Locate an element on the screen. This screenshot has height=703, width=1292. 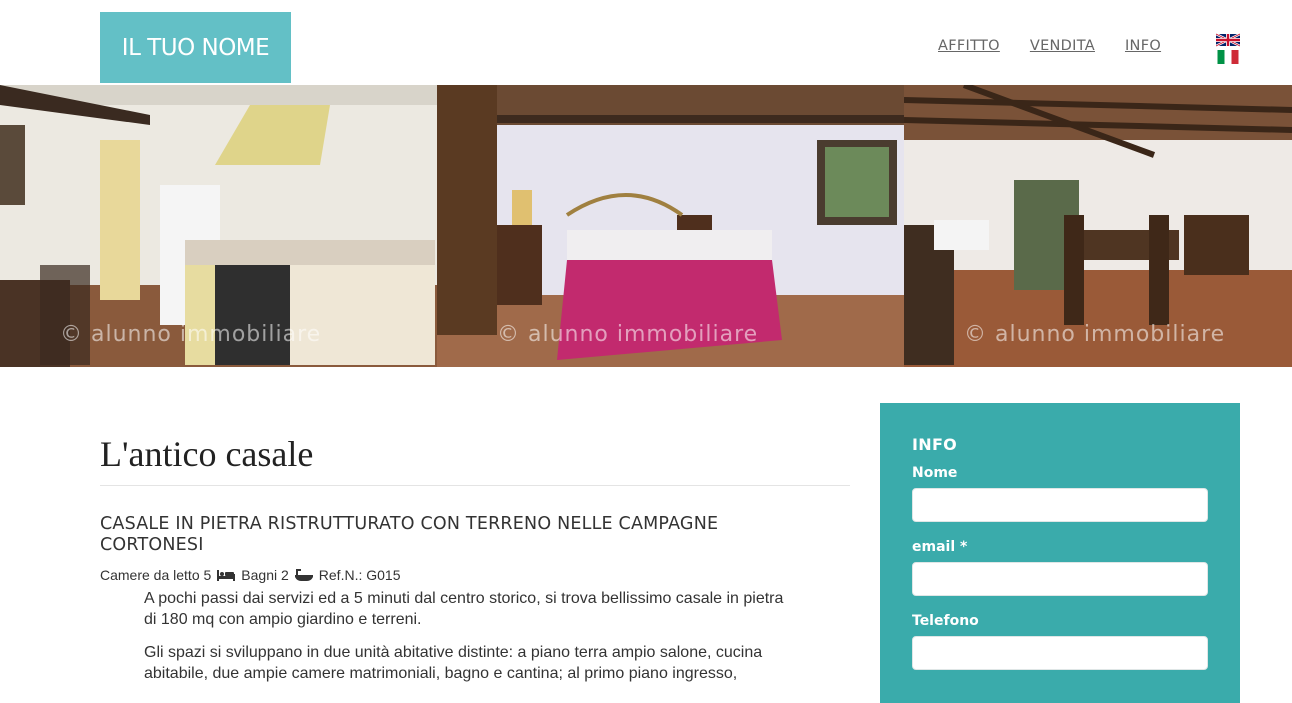
name-label: Nome is located at coordinates (935, 473).